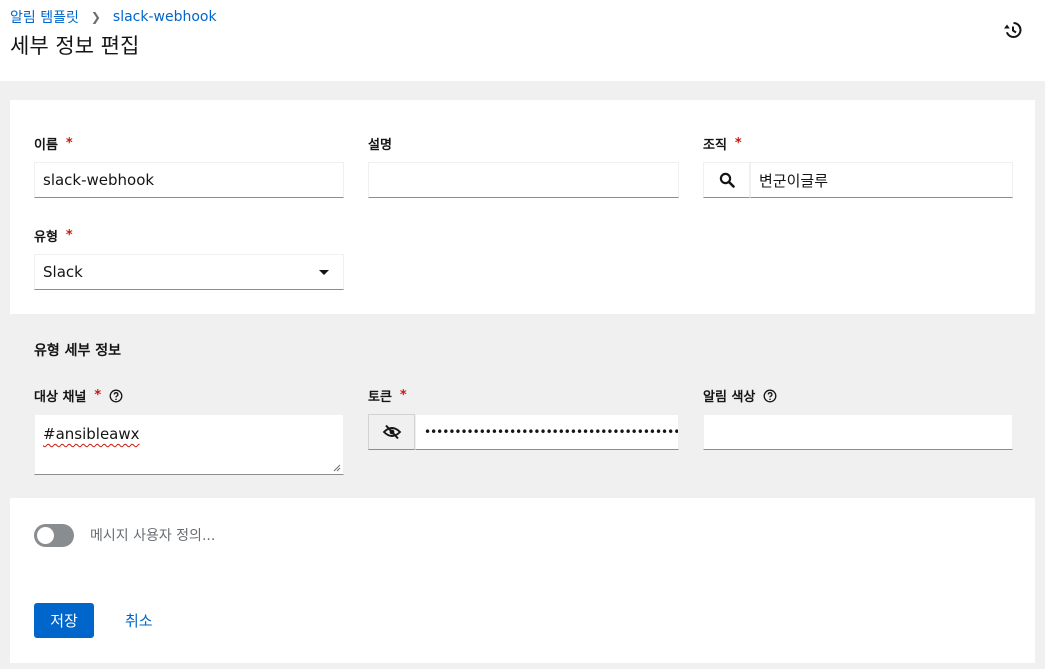 The image size is (1045, 669). Describe the element at coordinates (1013, 30) in the screenshot. I see `history-icon` at that location.